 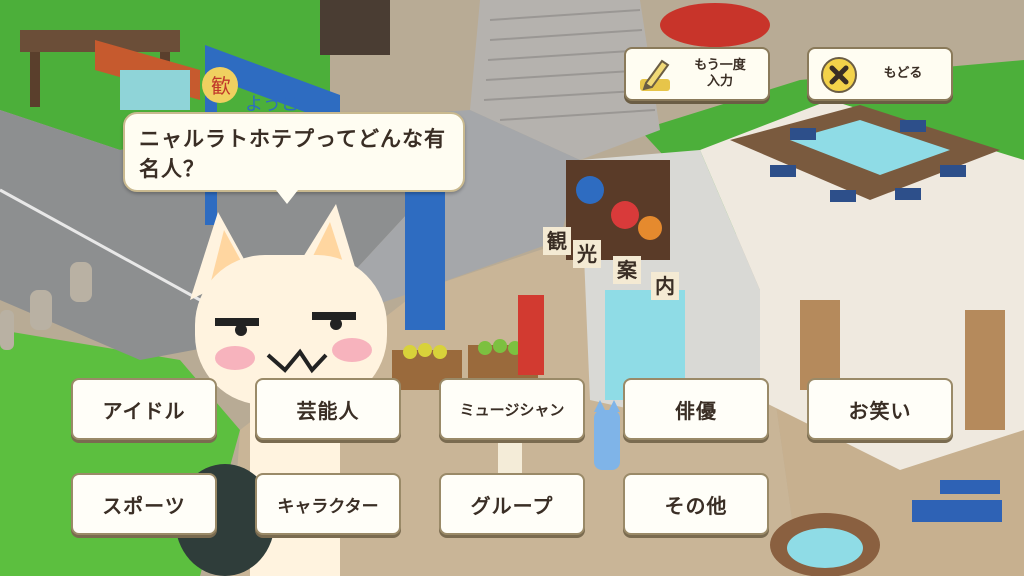 What do you see at coordinates (957, 511) in the screenshot?
I see `bench` at bounding box center [957, 511].